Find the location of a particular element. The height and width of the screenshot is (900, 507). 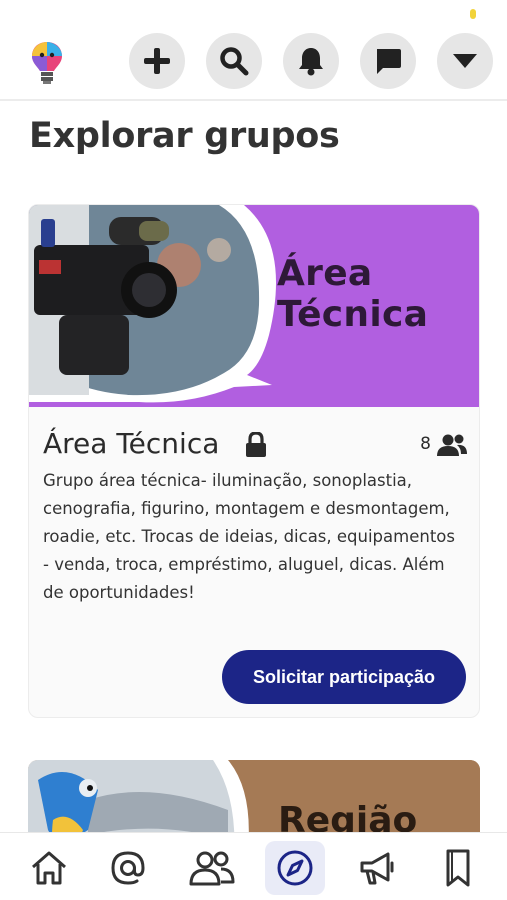

top-bar is located at coordinates (253, 50).